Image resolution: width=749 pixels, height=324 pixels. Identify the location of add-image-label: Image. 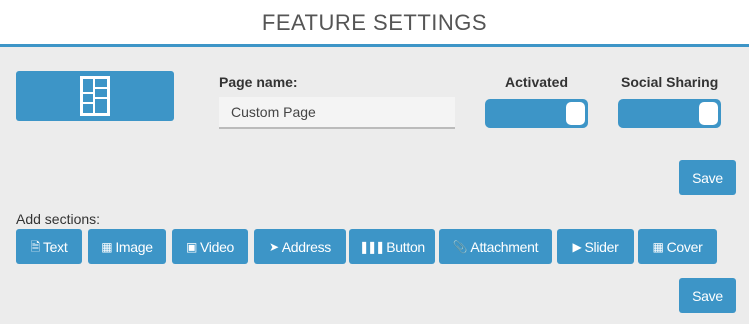
(134, 246).